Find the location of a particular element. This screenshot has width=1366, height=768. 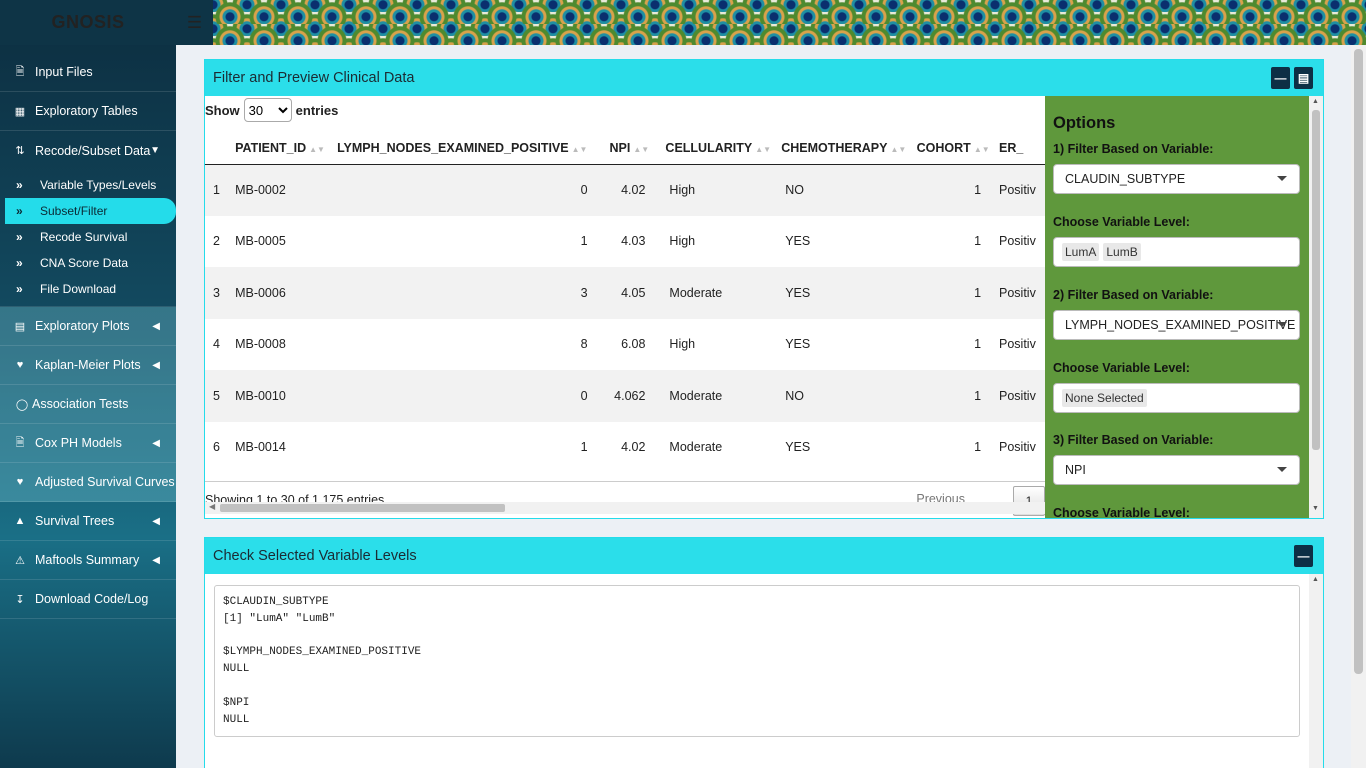

sidebar-subitem-subset-filter: » Subset/Filter is located at coordinates (90, 211).